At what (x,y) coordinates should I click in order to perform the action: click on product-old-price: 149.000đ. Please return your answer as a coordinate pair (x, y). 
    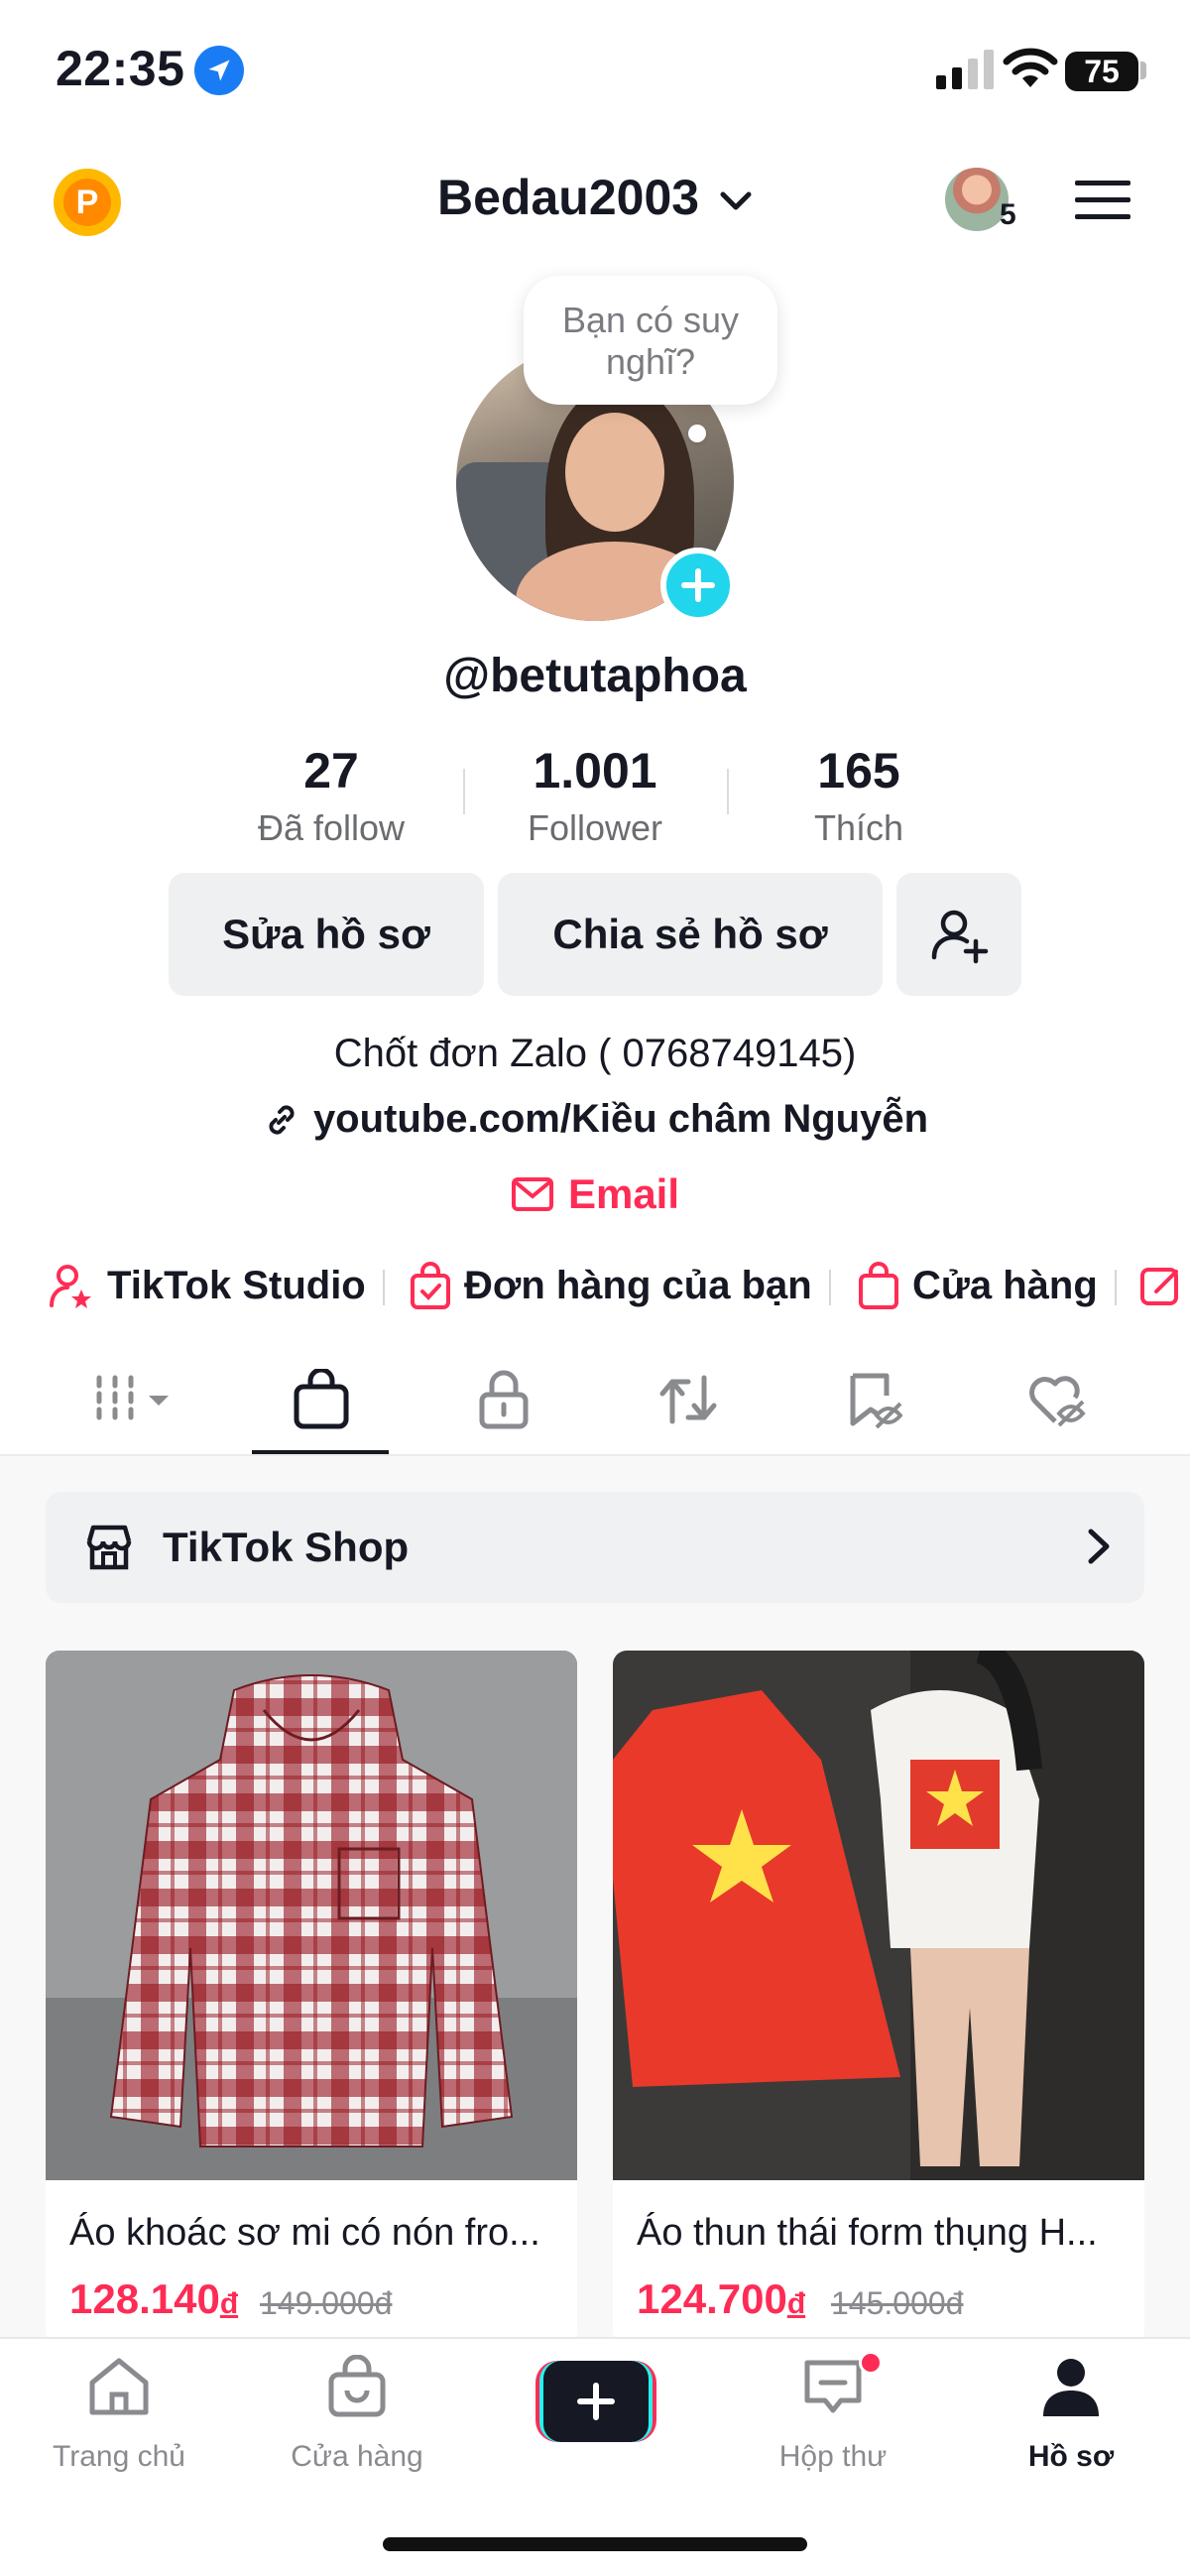
    Looking at the image, I should click on (326, 2303).